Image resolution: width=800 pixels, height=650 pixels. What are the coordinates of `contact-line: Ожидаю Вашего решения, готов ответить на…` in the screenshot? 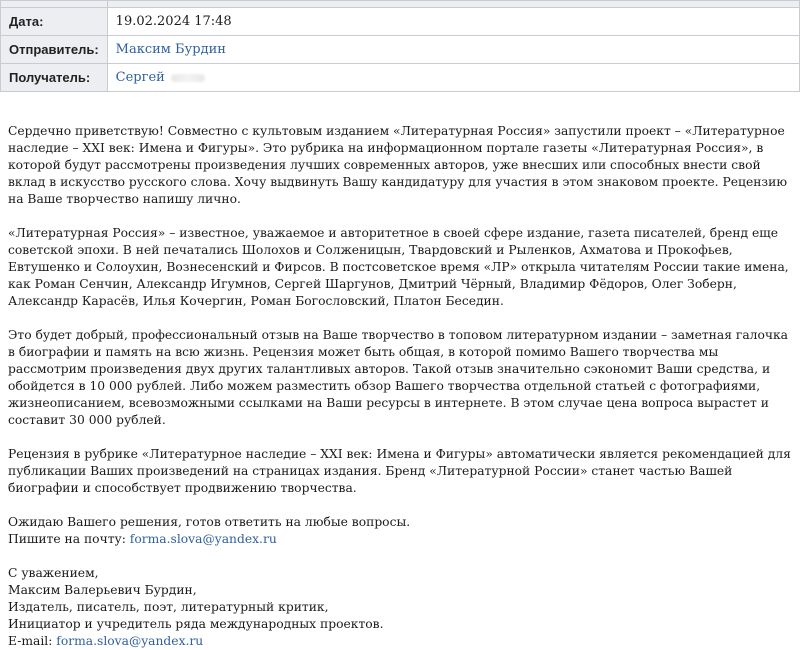 It's located at (209, 522).